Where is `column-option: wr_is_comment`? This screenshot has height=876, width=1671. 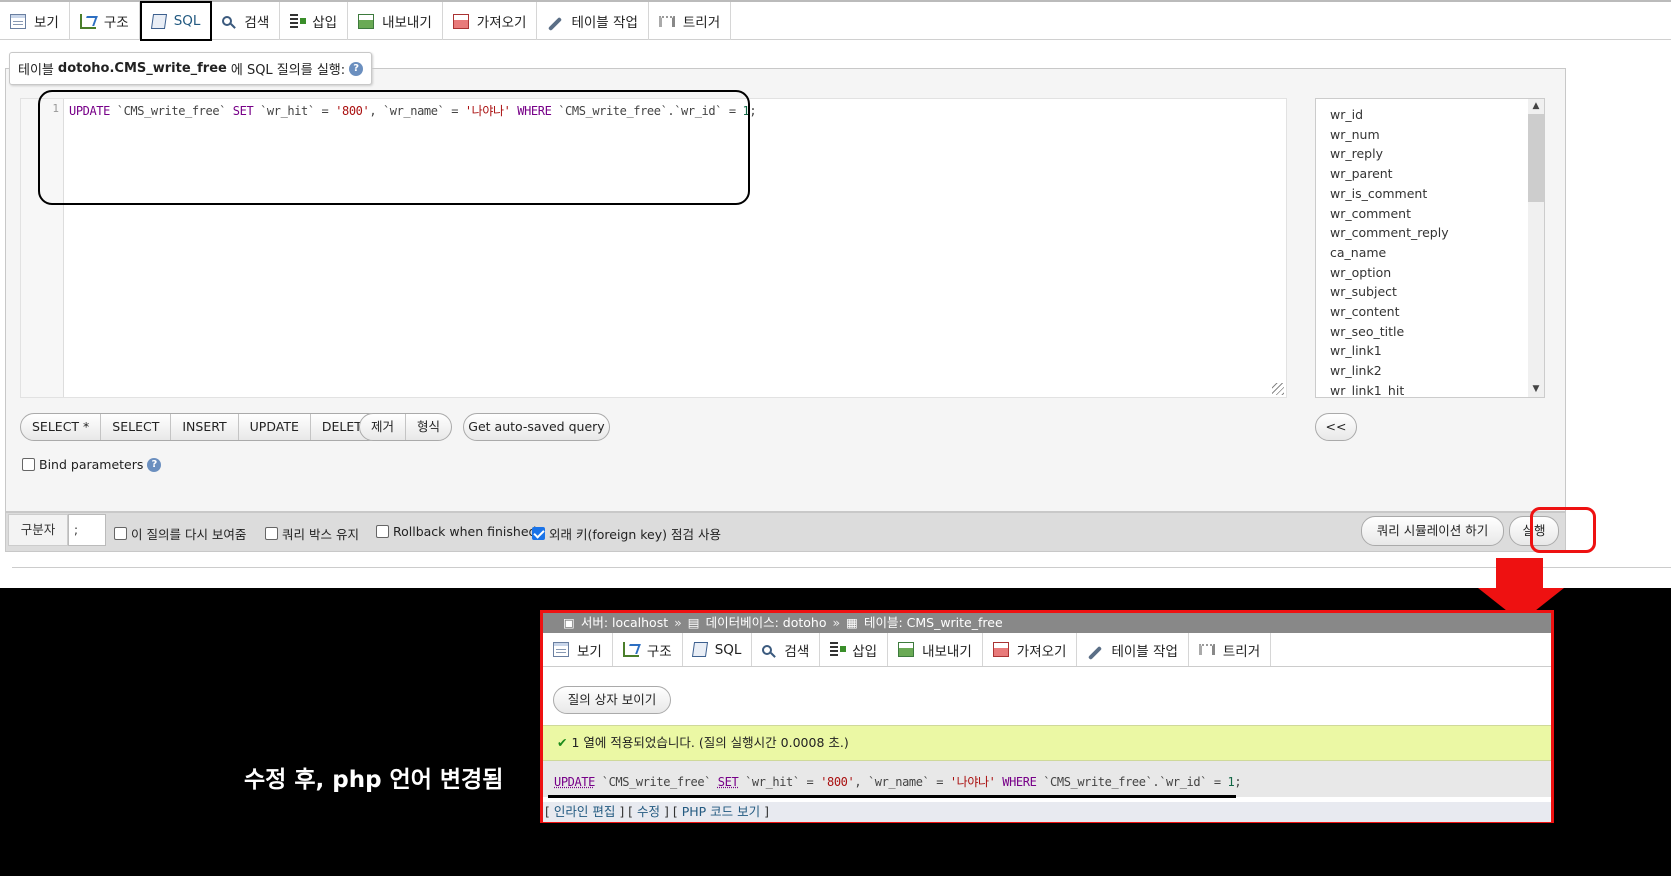
column-option: wr_is_comment is located at coordinates (1378, 193).